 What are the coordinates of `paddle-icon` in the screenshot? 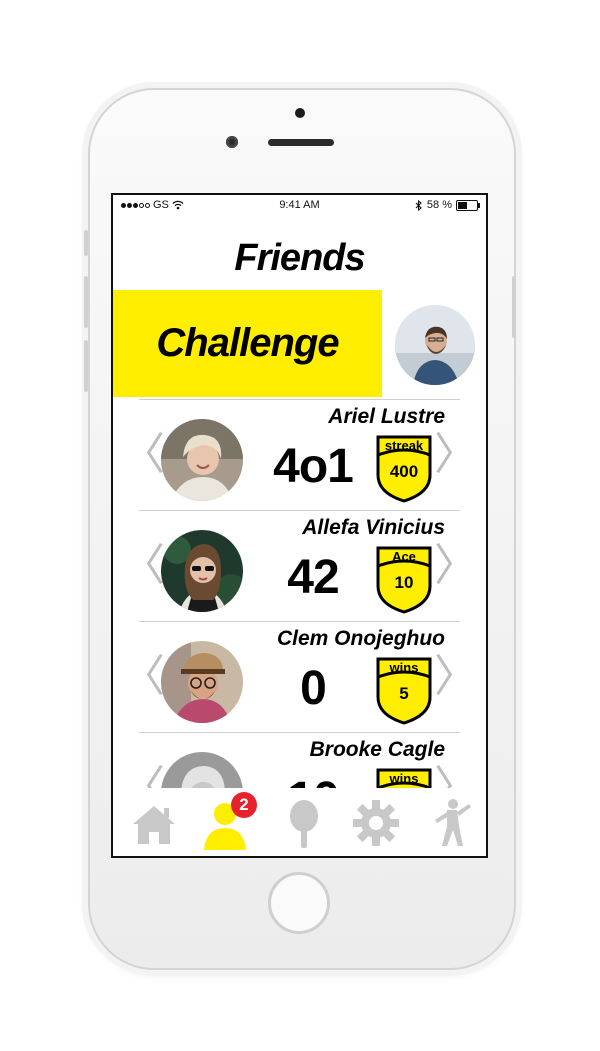 It's located at (304, 823).